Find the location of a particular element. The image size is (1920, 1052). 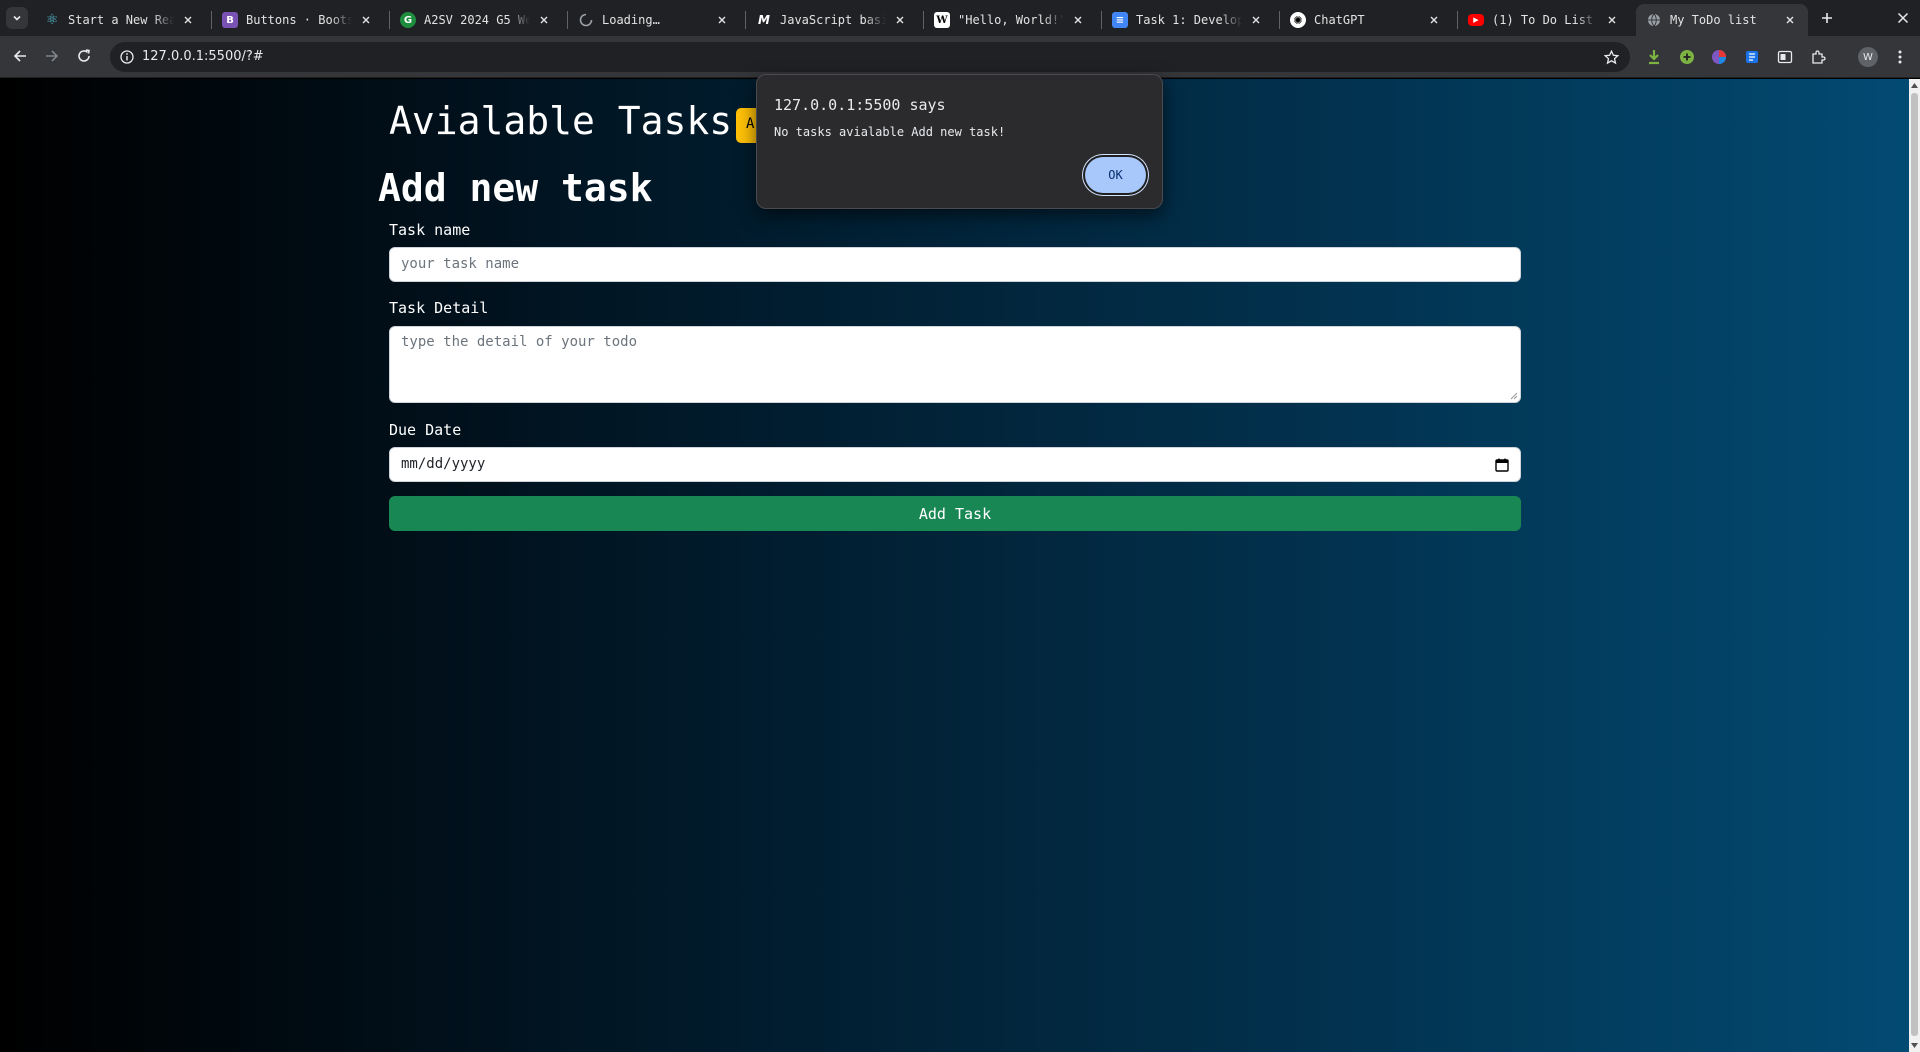

resize-grip-icon is located at coordinates (1514, 396).